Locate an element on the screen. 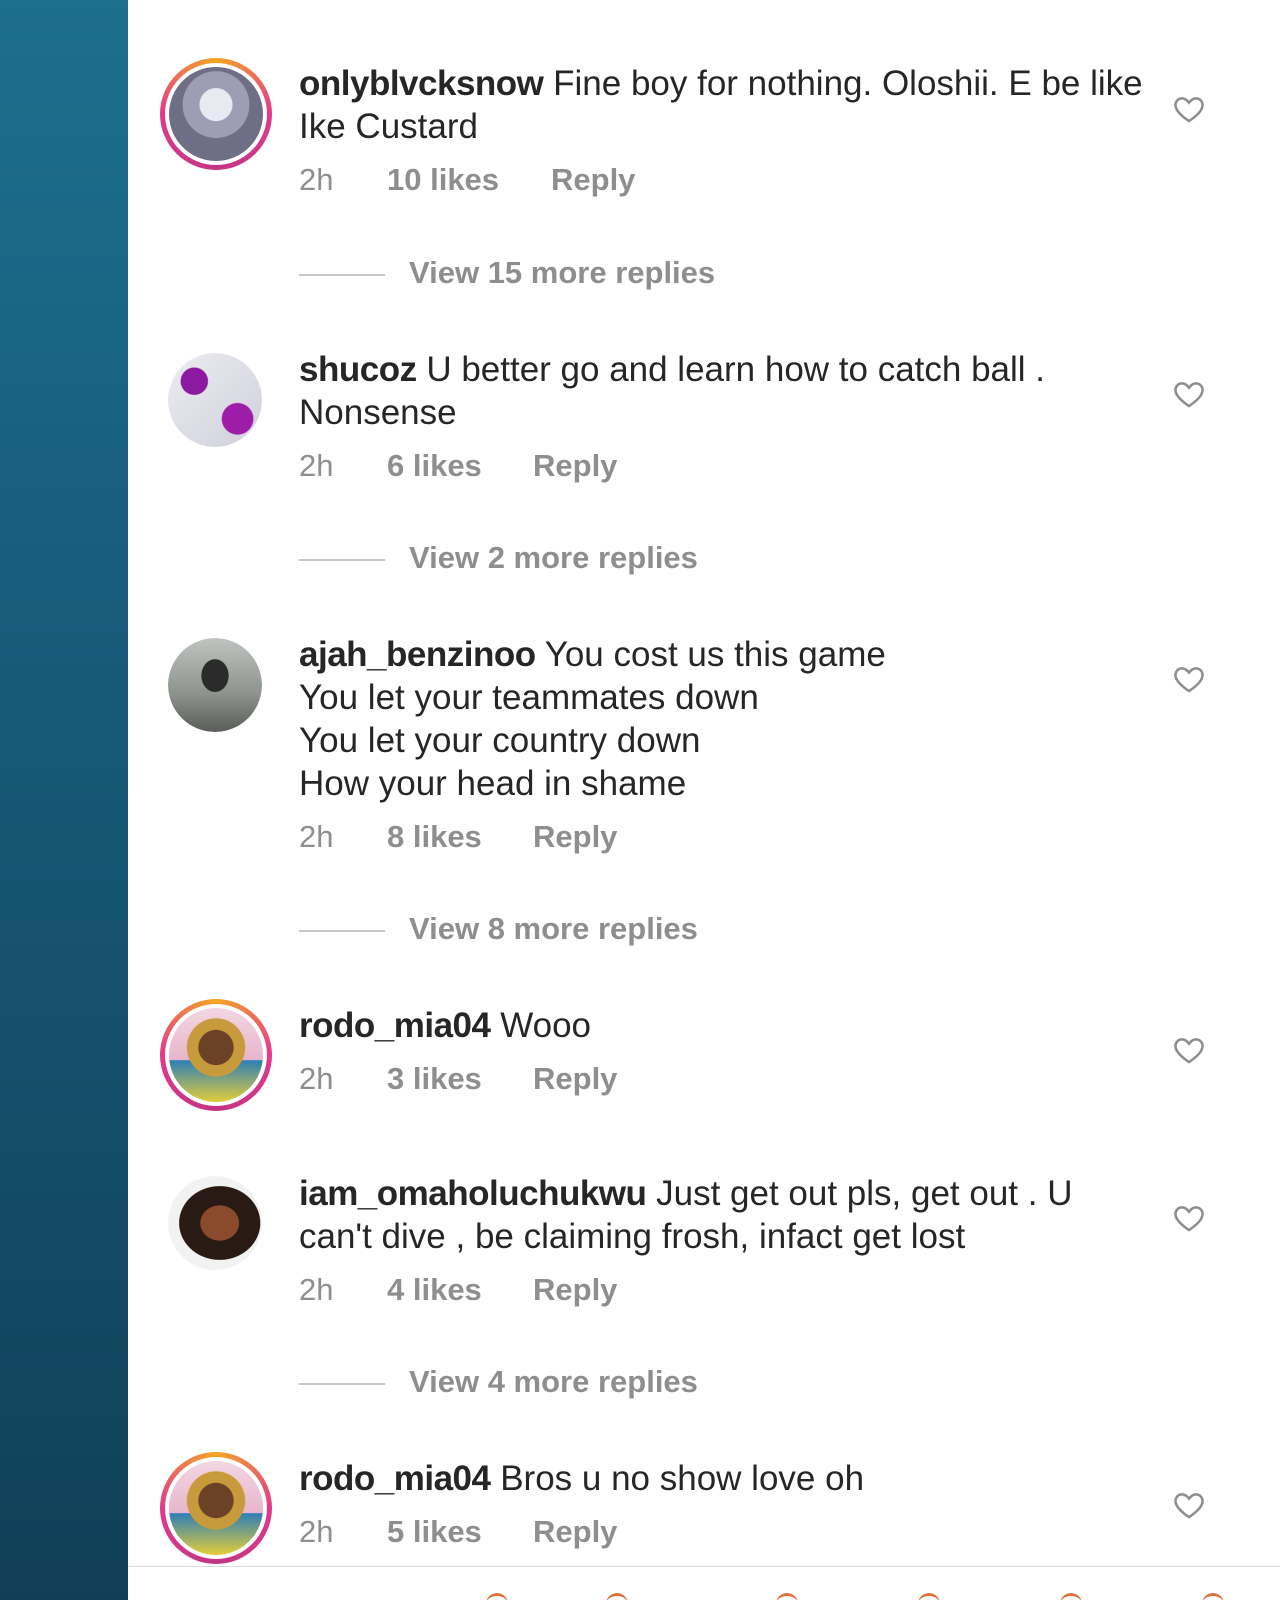 This screenshot has height=1600, width=1280. view-more-replies-label: View 15 more replies is located at coordinates (562, 272).